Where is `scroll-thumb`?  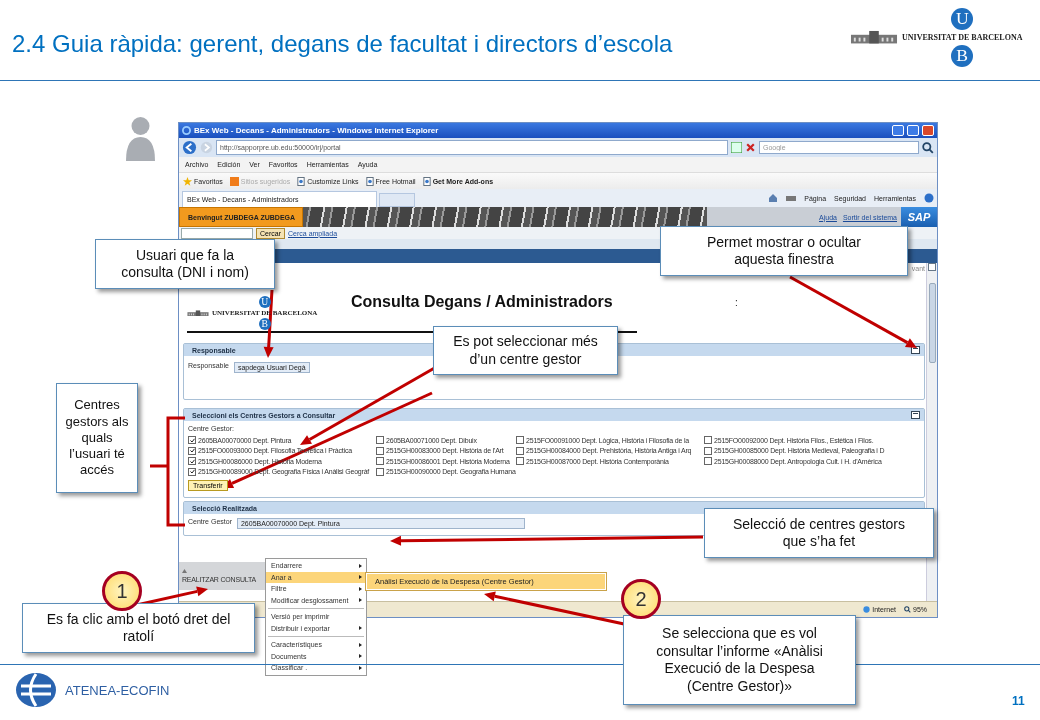
scroll-thumb is located at coordinates (932, 323).